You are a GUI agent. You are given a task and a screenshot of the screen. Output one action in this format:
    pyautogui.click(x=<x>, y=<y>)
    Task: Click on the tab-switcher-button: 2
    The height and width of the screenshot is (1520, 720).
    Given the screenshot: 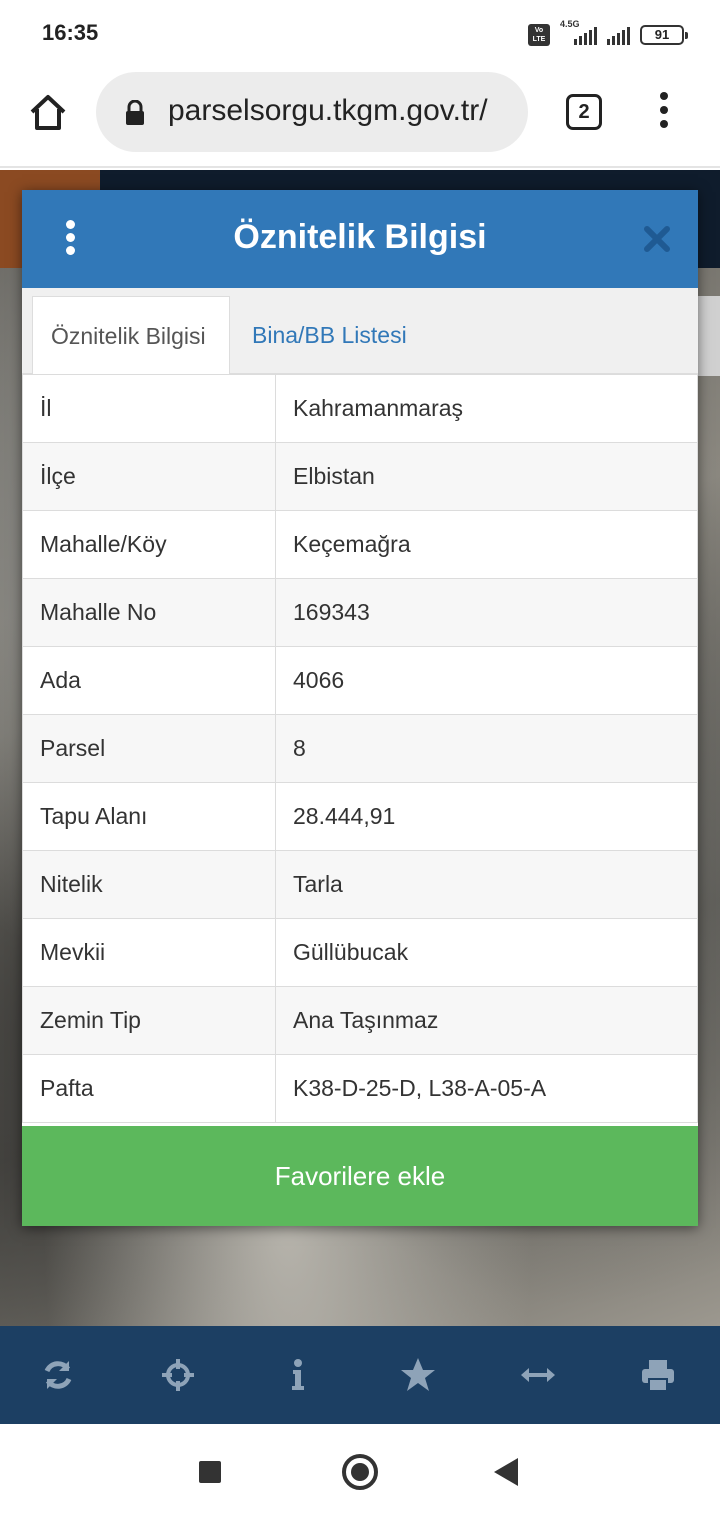 What is the action you would take?
    pyautogui.click(x=584, y=112)
    